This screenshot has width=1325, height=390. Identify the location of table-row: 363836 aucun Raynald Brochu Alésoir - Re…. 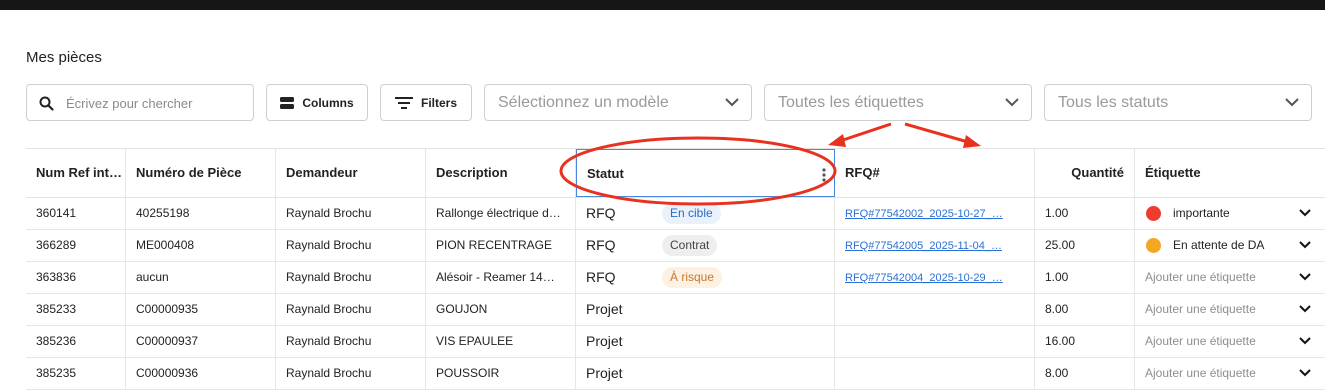
(675, 278).